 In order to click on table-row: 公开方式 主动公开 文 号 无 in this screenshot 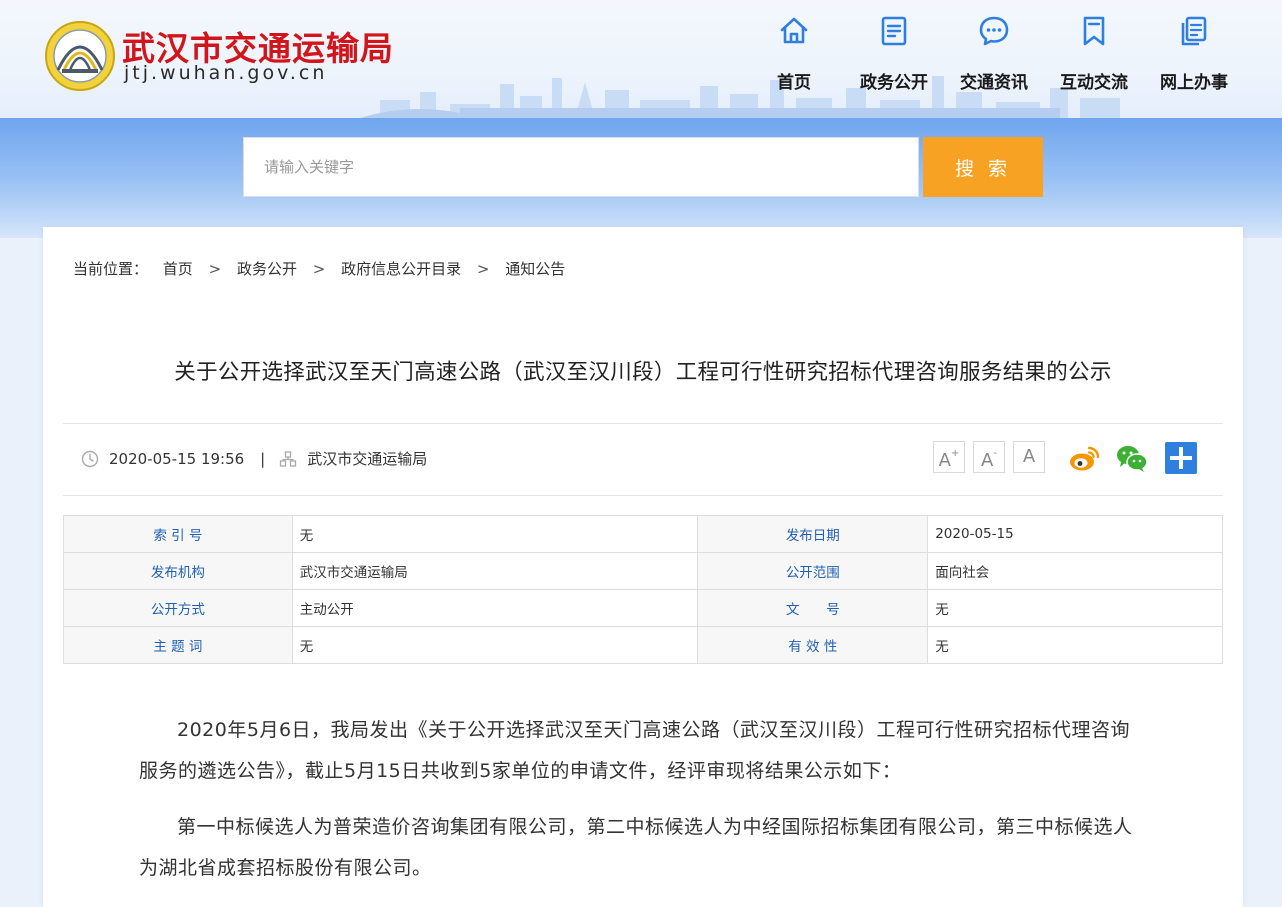, I will do `click(643, 608)`.